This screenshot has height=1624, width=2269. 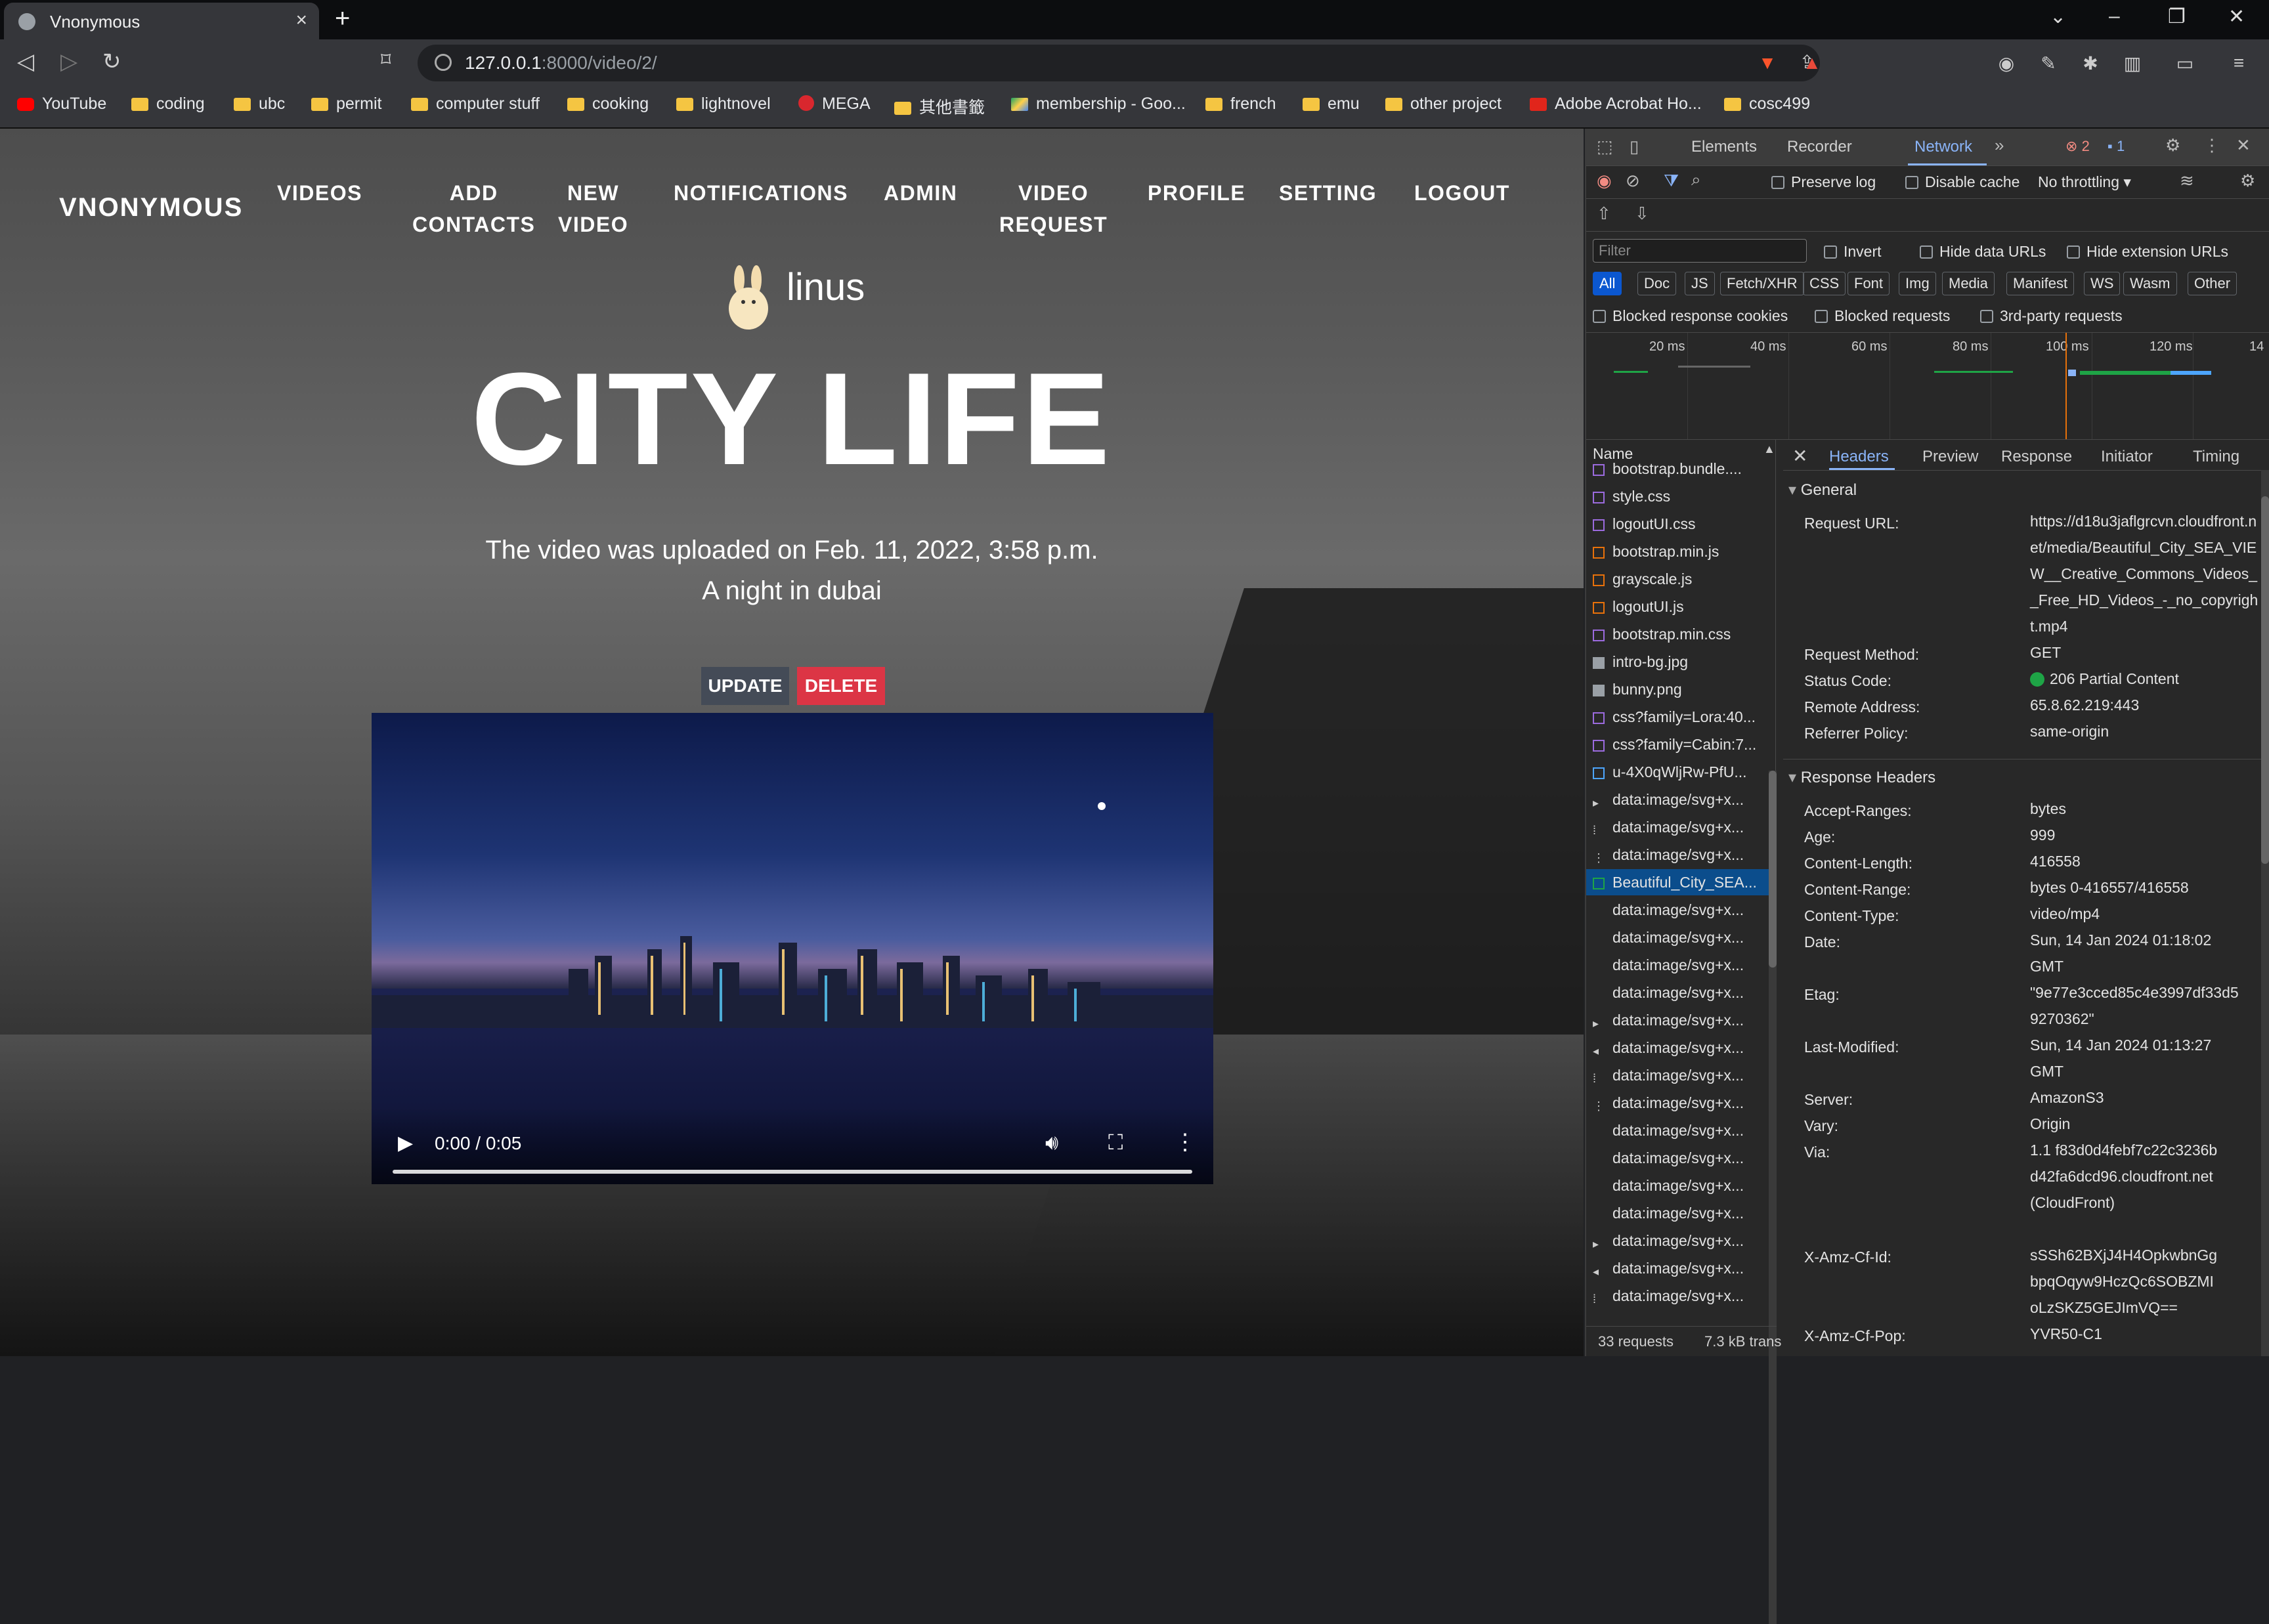 I want to click on hide-data-urls-checkbox: Hide data URLs, so click(x=1983, y=252).